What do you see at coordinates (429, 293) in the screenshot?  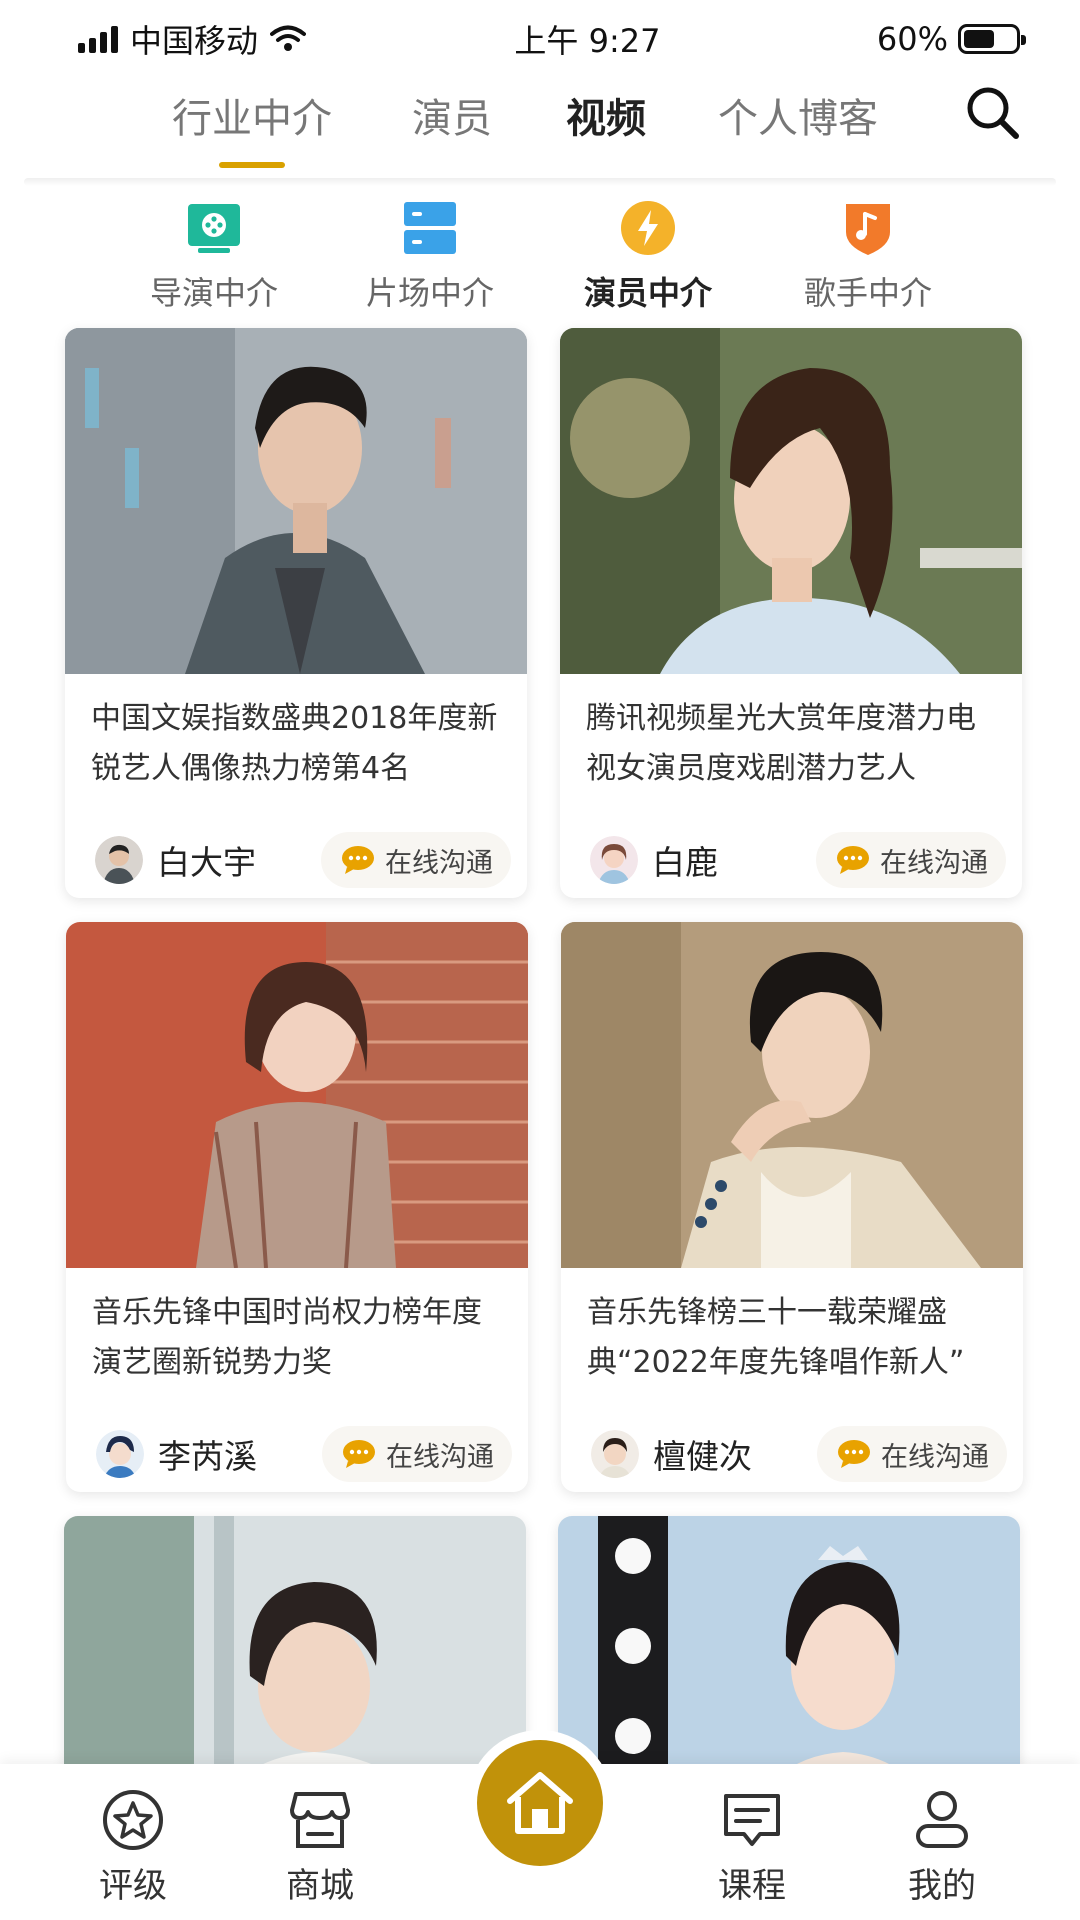 I see `category-label: 片场中介` at bounding box center [429, 293].